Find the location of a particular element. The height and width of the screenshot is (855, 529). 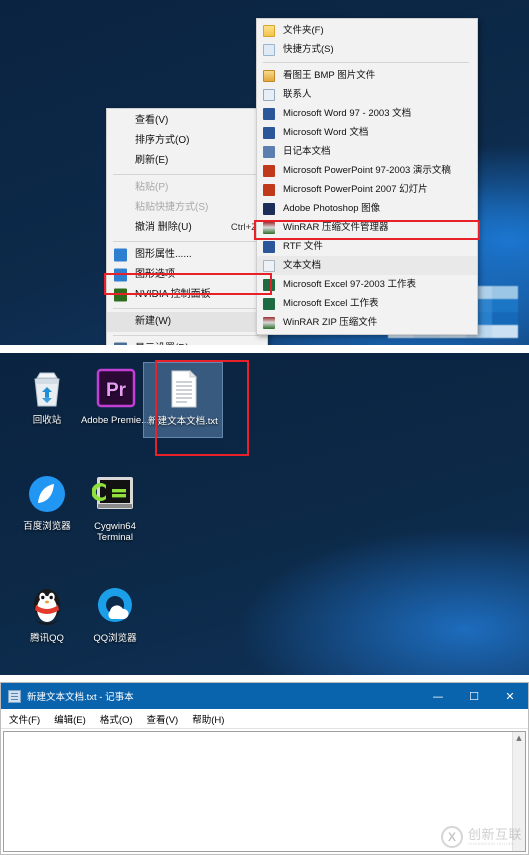

menu-item-label: 粘贴(P) is located at coordinates (152, 187).